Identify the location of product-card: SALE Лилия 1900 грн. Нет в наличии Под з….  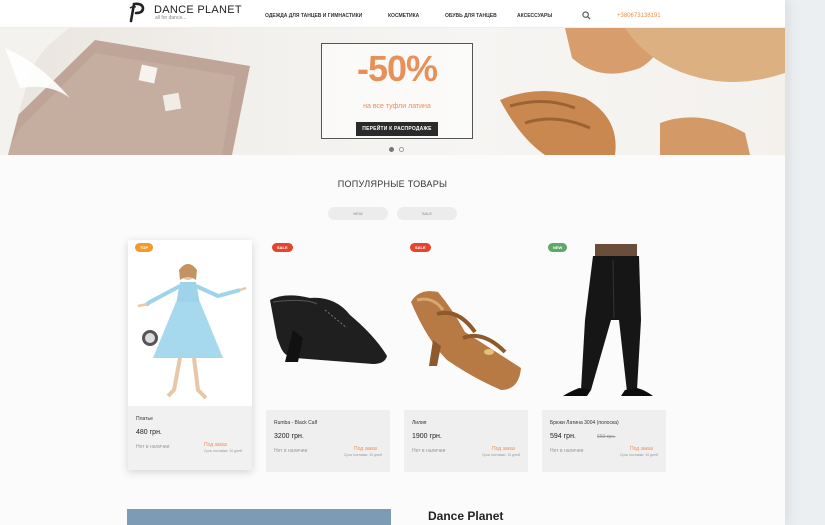
(465, 356).